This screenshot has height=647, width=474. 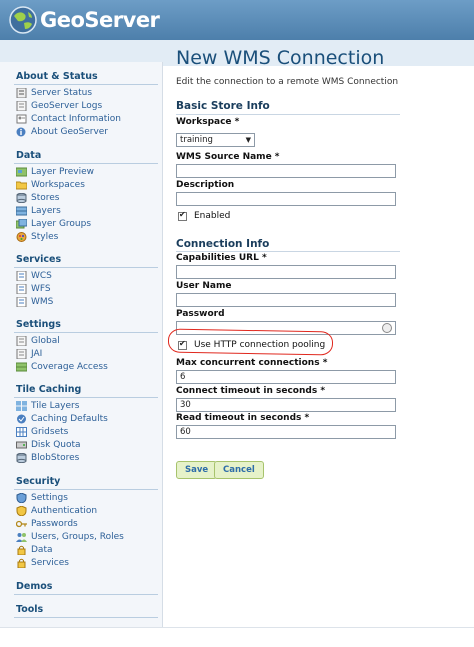 I want to click on sidebar-item-users-groups-roles: Users, Groups, Roles, so click(x=70, y=537).